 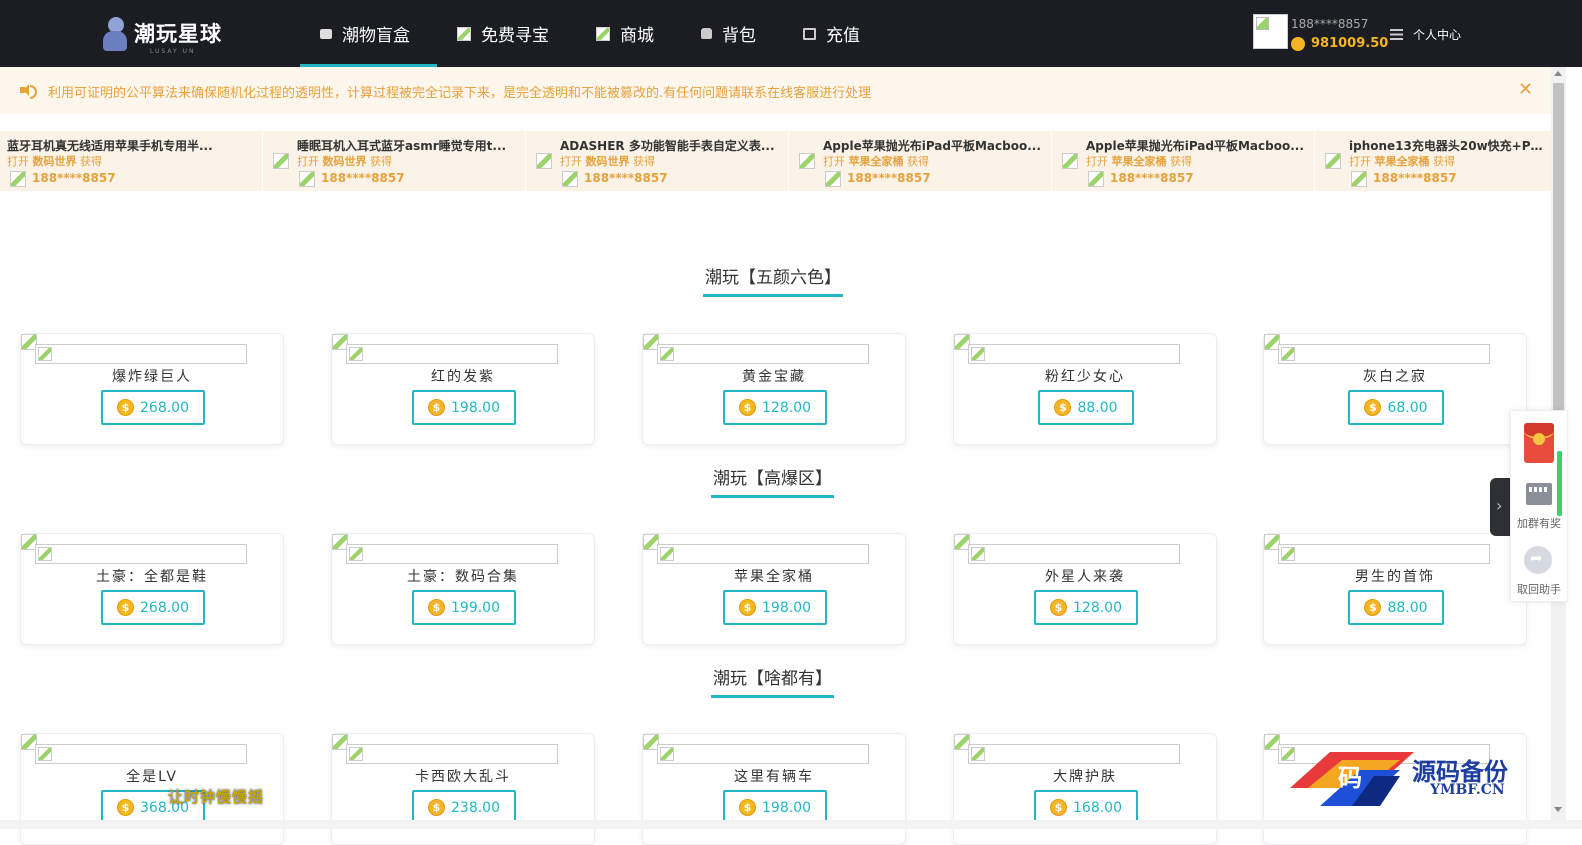 What do you see at coordinates (739, 36) in the screenshot?
I see `nav-label: 背包` at bounding box center [739, 36].